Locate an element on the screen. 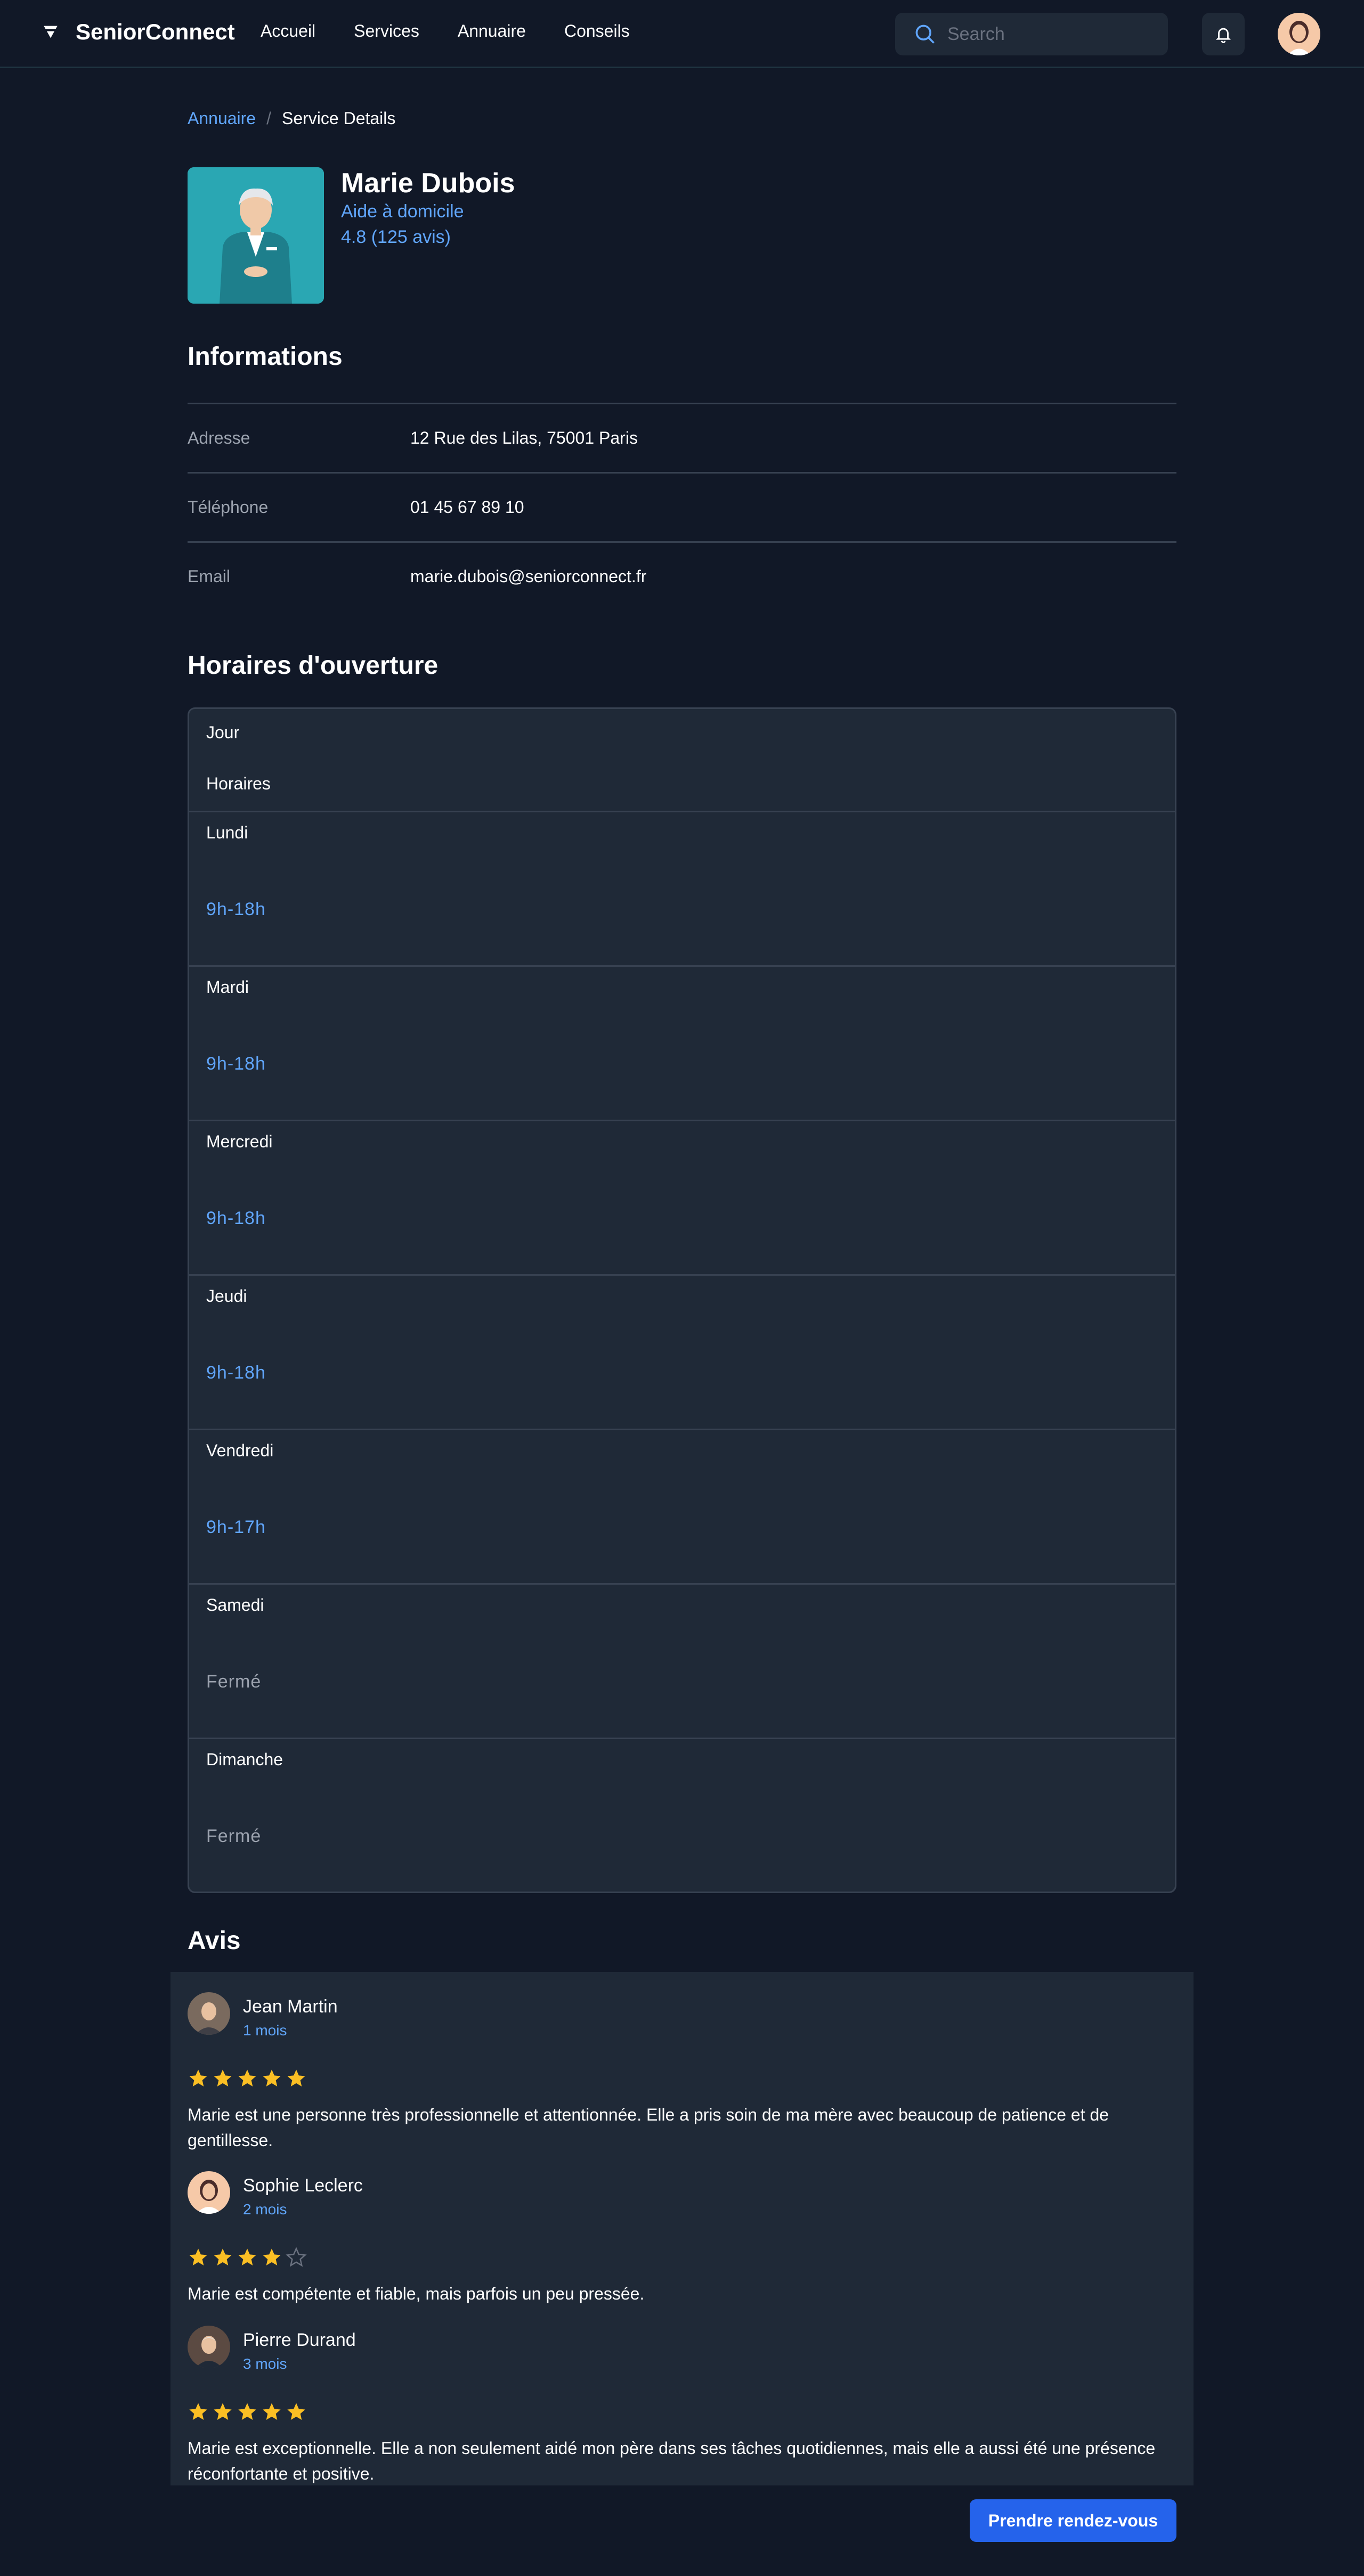 The width and height of the screenshot is (1364, 2576). hours-row: Dimanche Fermé is located at coordinates (682, 1815).